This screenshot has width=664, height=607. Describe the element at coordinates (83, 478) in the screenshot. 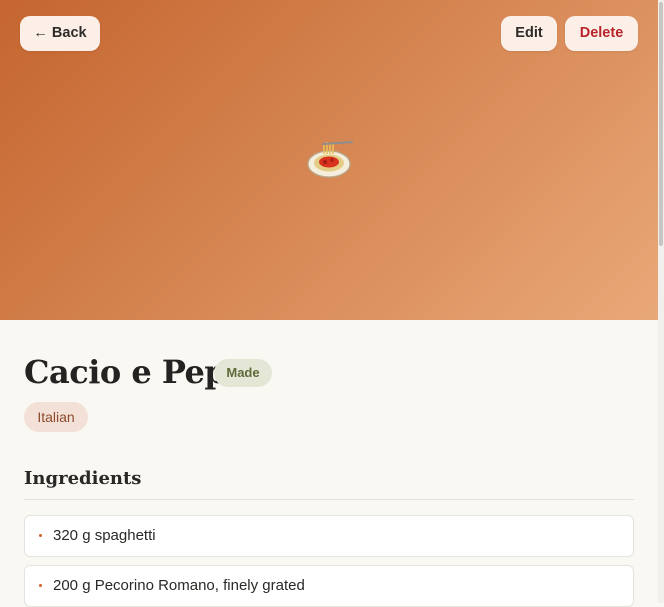

I see `ingredients-heading: Ingredients` at that location.